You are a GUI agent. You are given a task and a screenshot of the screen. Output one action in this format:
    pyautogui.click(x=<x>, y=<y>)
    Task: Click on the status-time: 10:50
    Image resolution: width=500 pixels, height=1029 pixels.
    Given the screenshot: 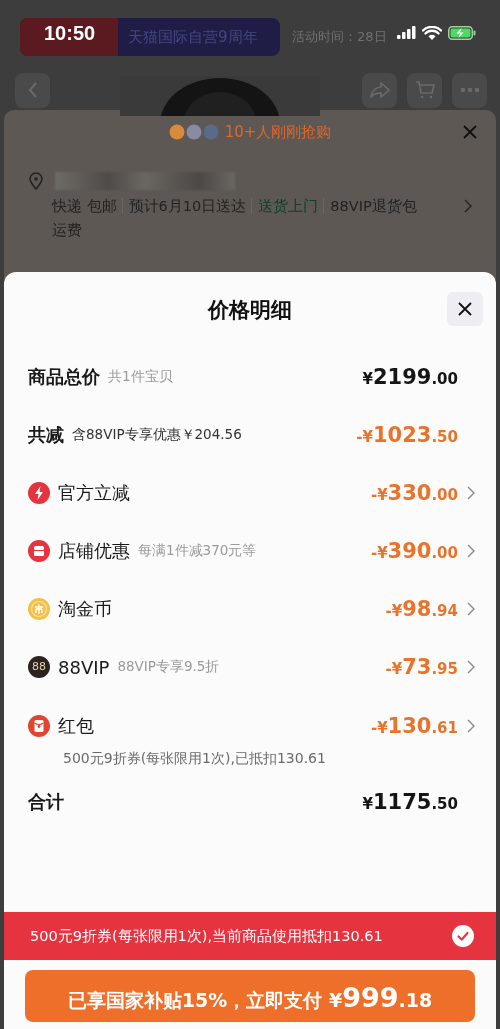 What is the action you would take?
    pyautogui.click(x=70, y=33)
    